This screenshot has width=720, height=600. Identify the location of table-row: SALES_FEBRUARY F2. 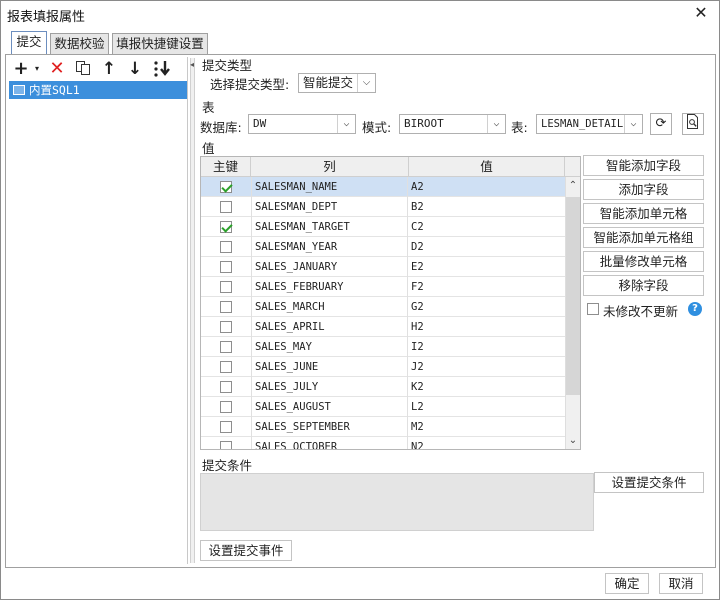
(383, 287).